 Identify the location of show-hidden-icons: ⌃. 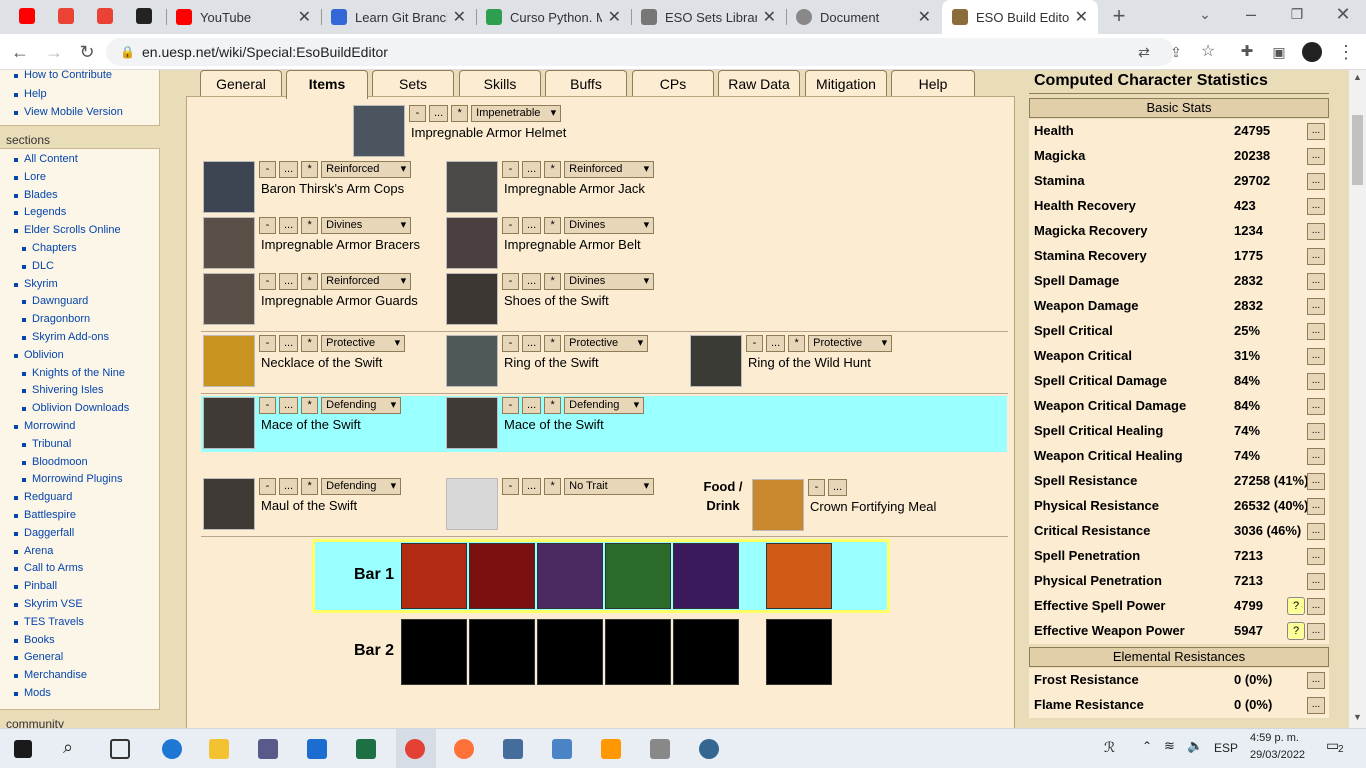
(1147, 746).